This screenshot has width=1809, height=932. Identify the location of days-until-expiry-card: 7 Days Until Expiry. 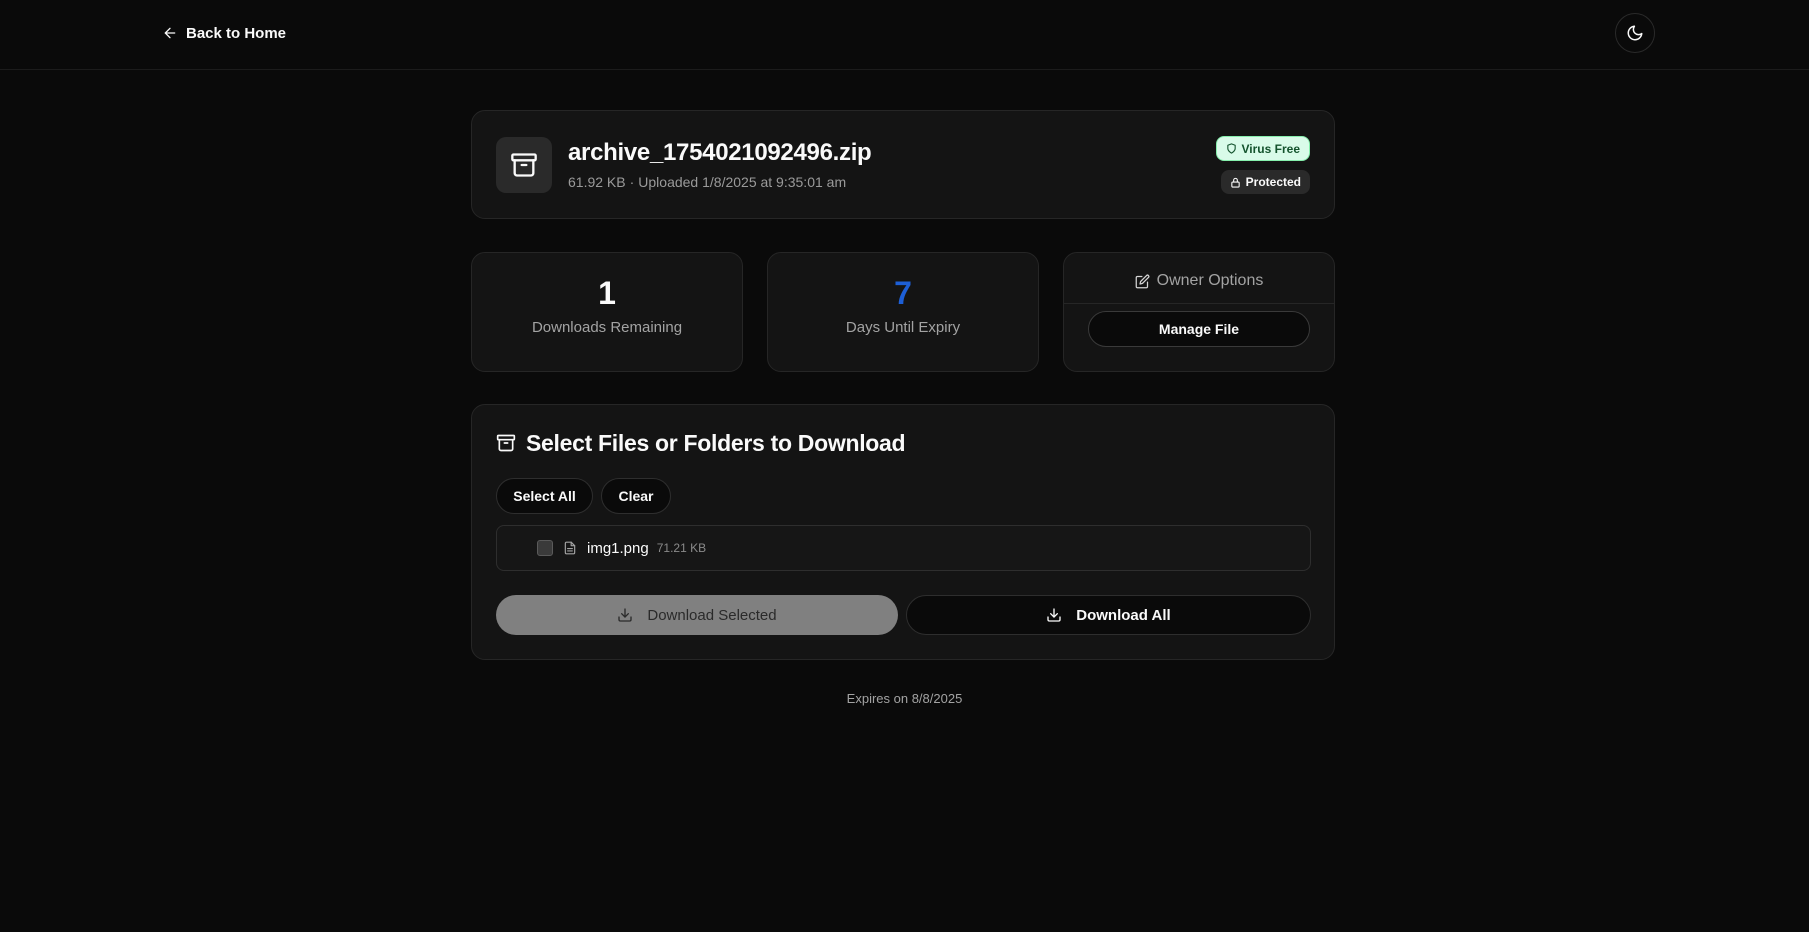
(903, 312).